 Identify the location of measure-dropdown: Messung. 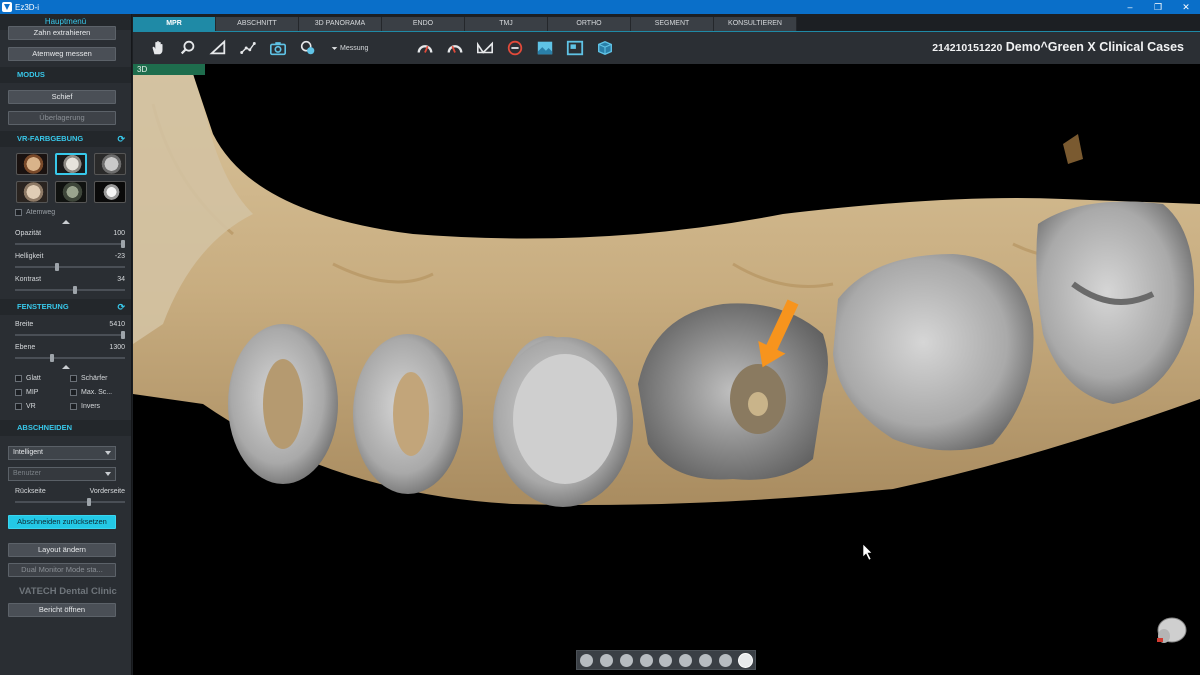
(349, 48).